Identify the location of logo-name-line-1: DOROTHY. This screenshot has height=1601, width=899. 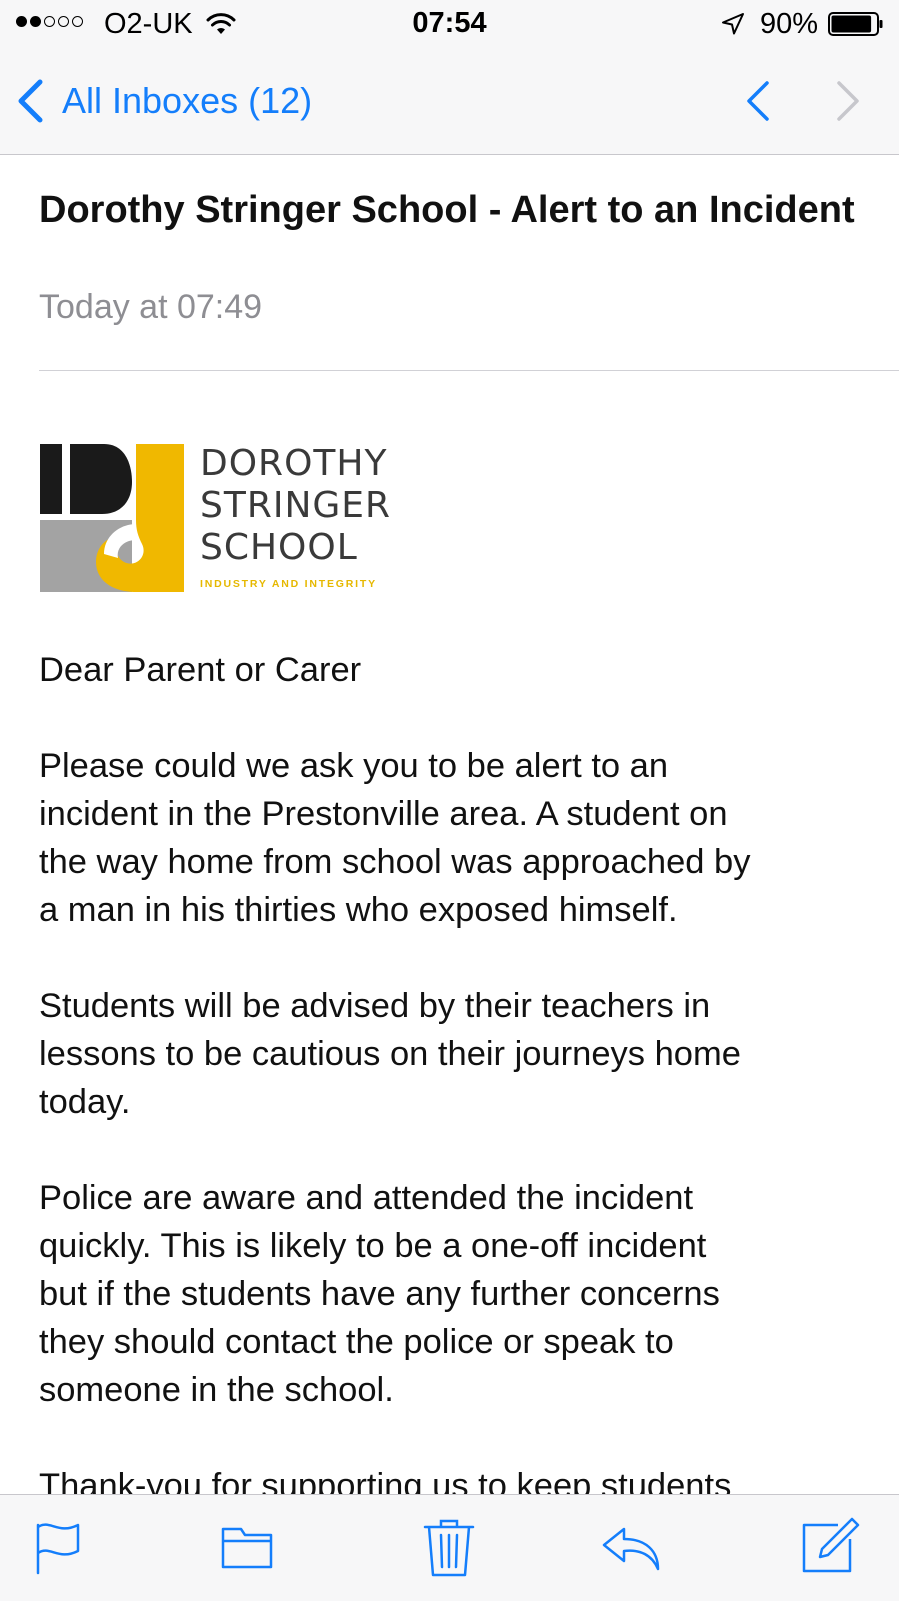
(294, 463).